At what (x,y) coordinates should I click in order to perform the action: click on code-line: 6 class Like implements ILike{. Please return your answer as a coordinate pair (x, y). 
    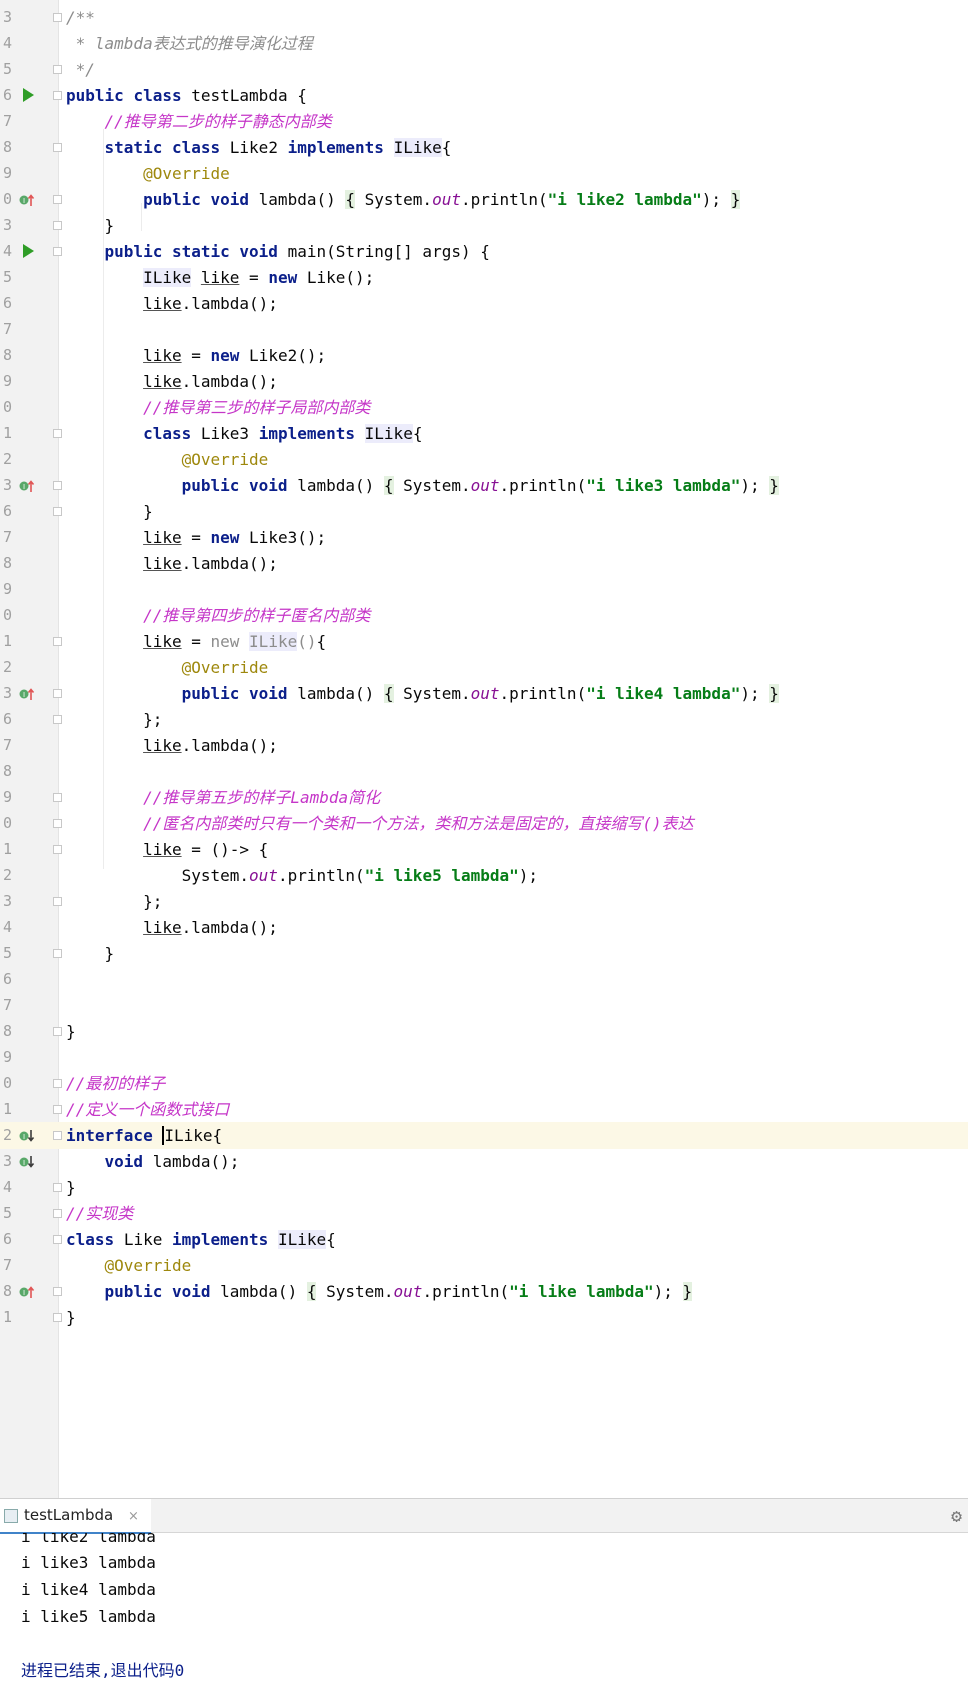
    Looking at the image, I should click on (484, 1239).